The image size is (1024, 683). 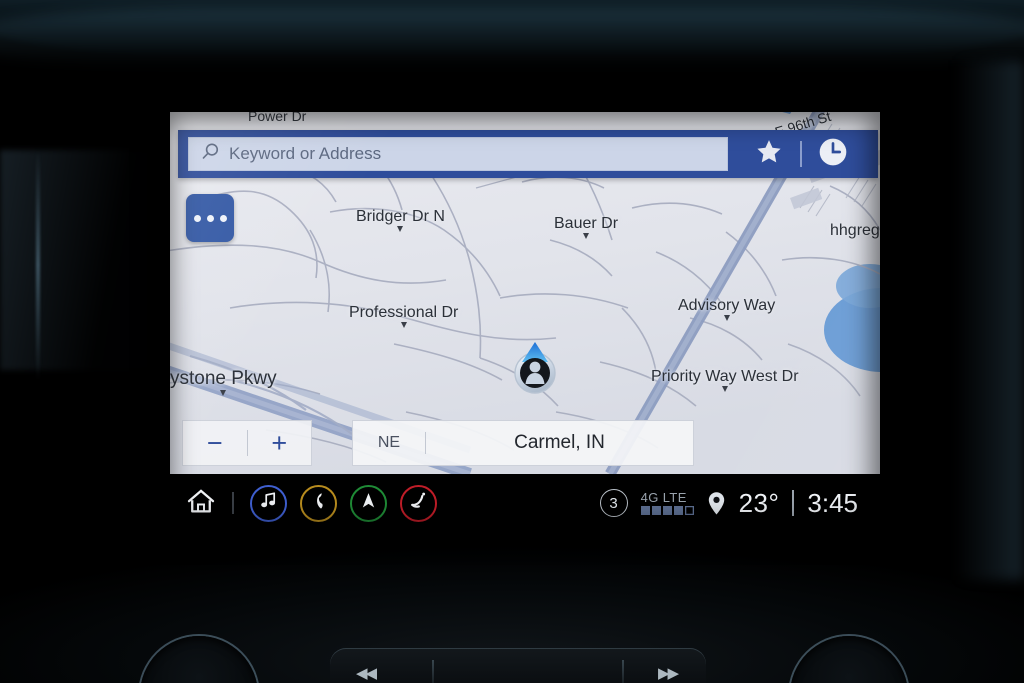 What do you see at coordinates (280, 443) in the screenshot?
I see `zoom-in-button: +` at bounding box center [280, 443].